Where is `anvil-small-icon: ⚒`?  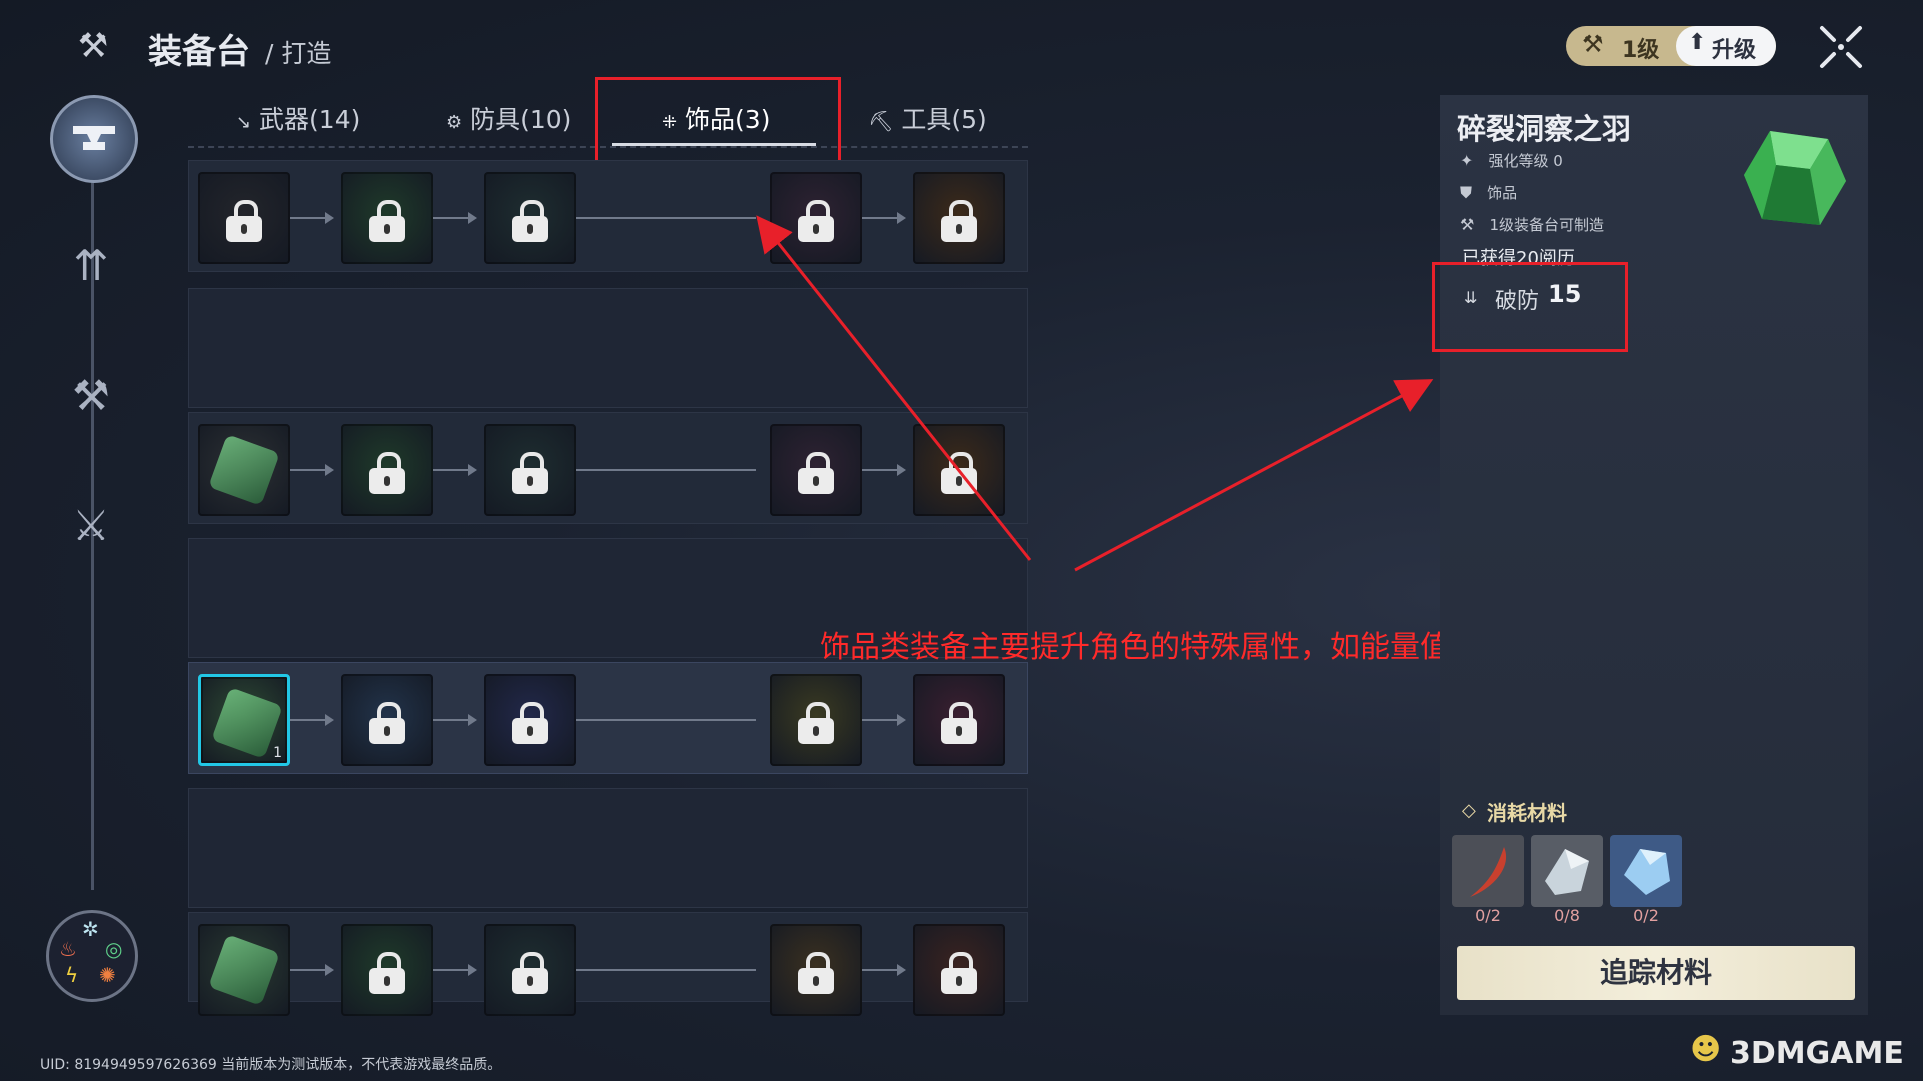
anvil-small-icon: ⚒ is located at coordinates (1467, 224).